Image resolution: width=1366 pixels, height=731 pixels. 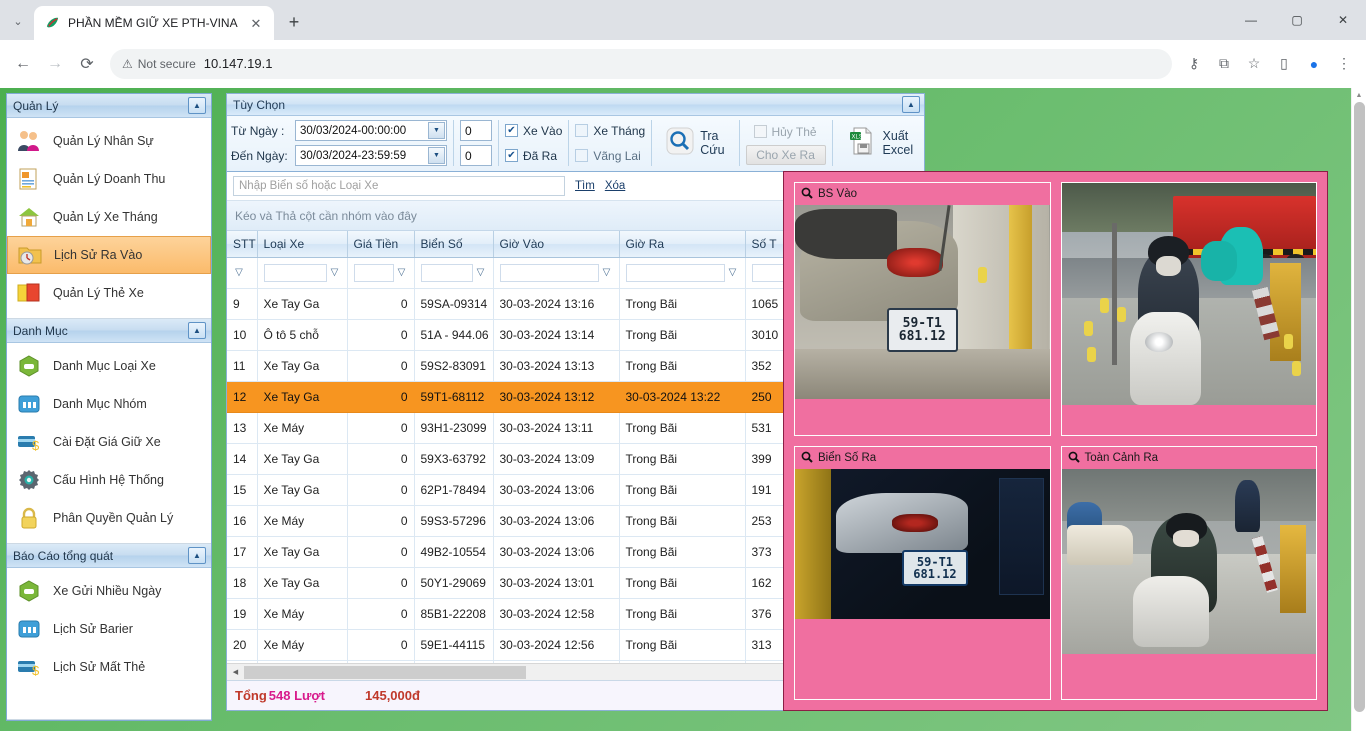 I want to click on filter-cell-gio-vao: ▽, so click(x=556, y=273).